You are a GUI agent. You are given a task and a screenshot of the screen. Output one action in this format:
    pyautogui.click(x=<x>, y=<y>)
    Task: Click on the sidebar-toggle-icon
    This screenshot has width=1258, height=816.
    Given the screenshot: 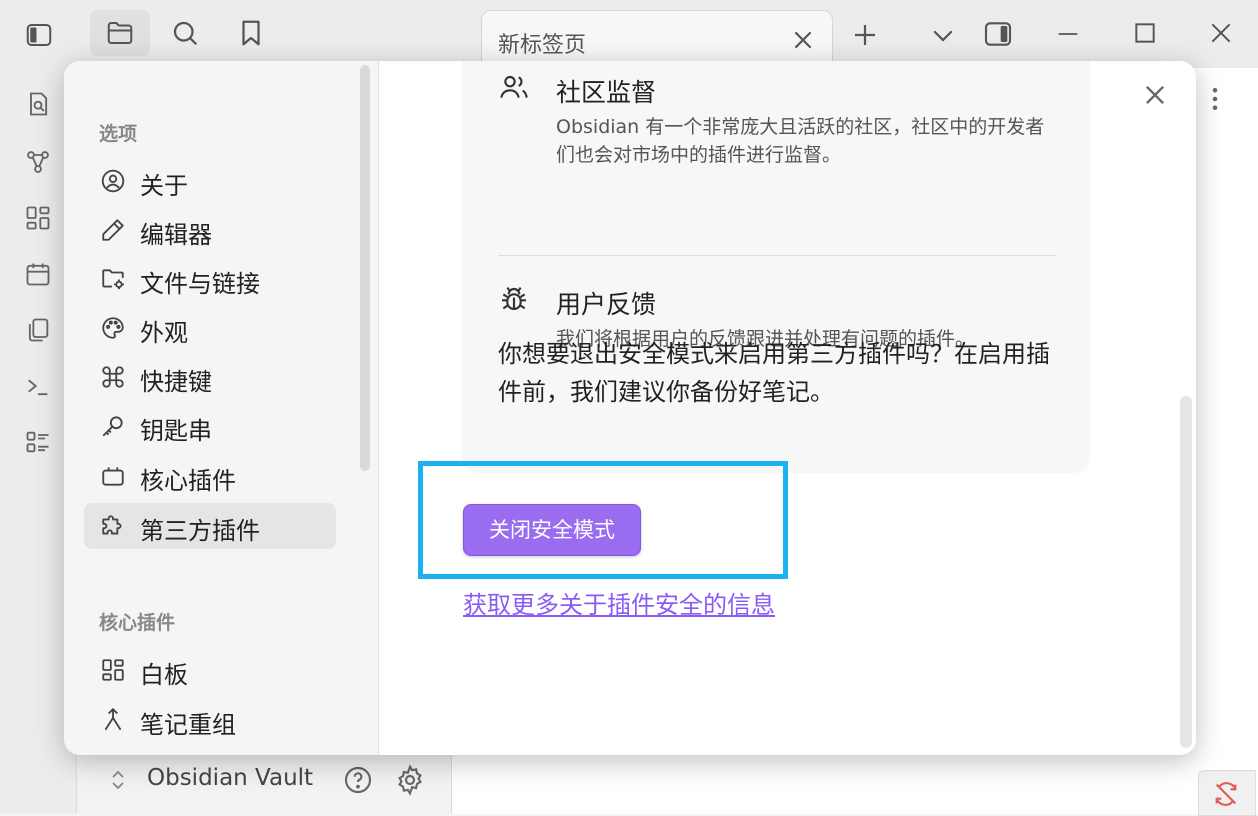 What is the action you would take?
    pyautogui.click(x=39, y=35)
    